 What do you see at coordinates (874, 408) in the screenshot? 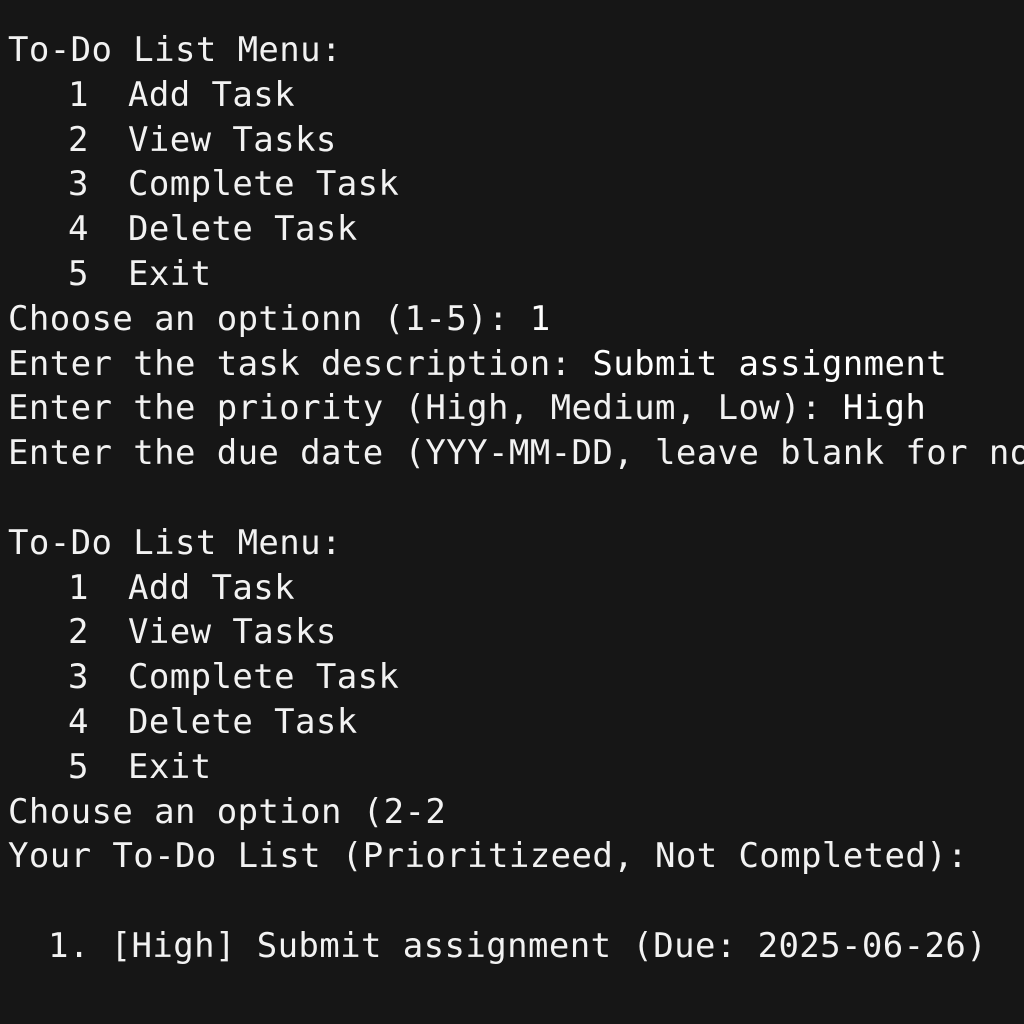
I see `priority-input: High` at bounding box center [874, 408].